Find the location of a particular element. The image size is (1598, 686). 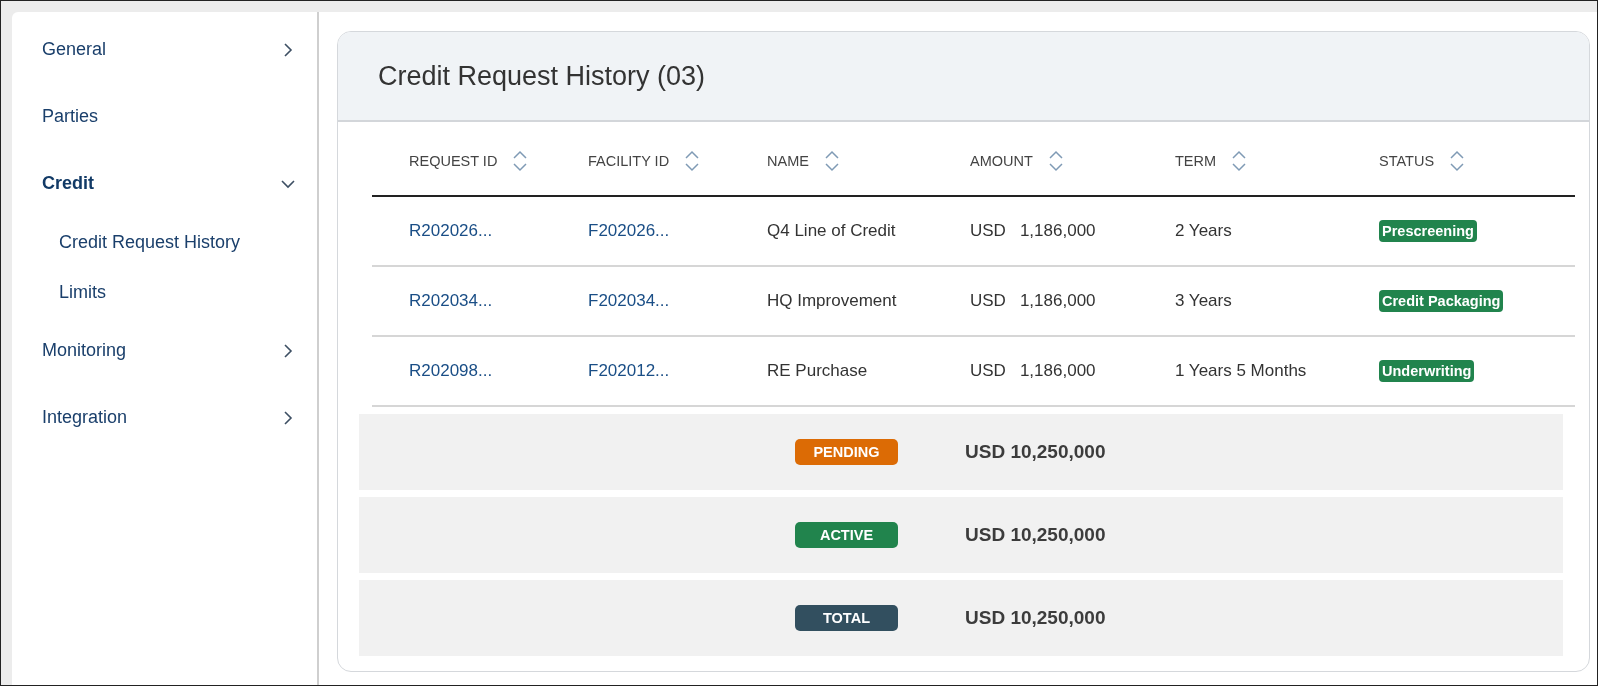

nav-item: Parties is located at coordinates (164, 116).